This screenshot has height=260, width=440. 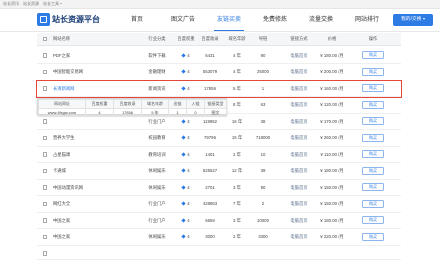 What do you see at coordinates (367, 20) in the screenshot?
I see `nav-site-ranking: 网站排行` at bounding box center [367, 20].